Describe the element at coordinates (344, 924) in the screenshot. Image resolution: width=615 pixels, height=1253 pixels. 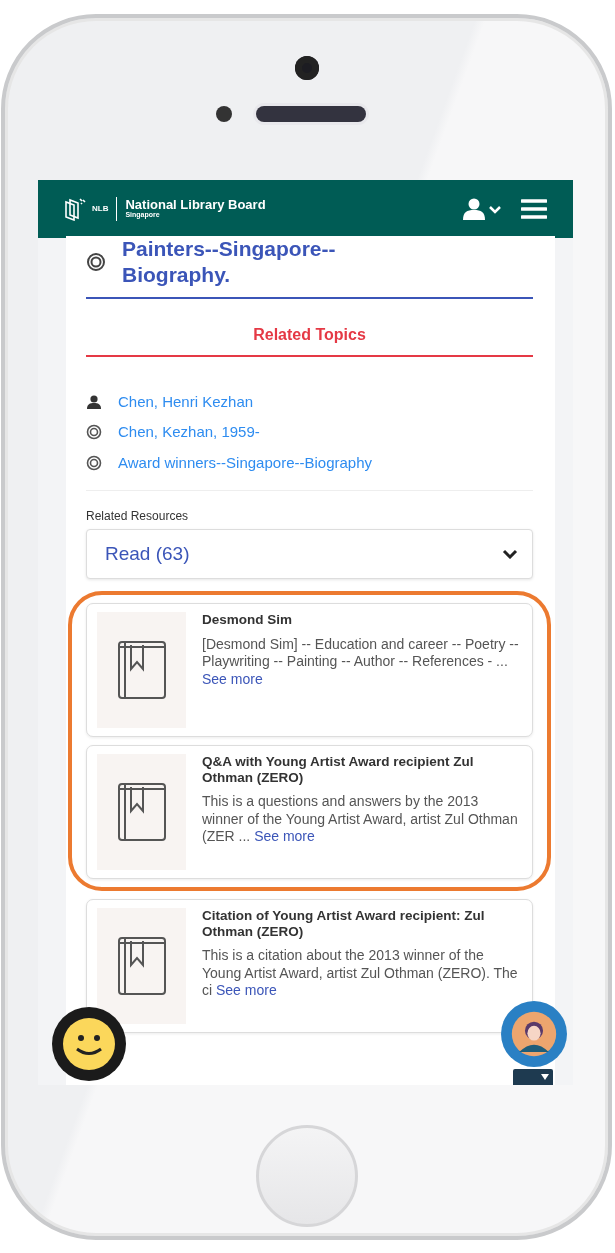
I see `result-title: Citation of Young Artist Award recipient: Zul Othman (ZERO)` at that location.